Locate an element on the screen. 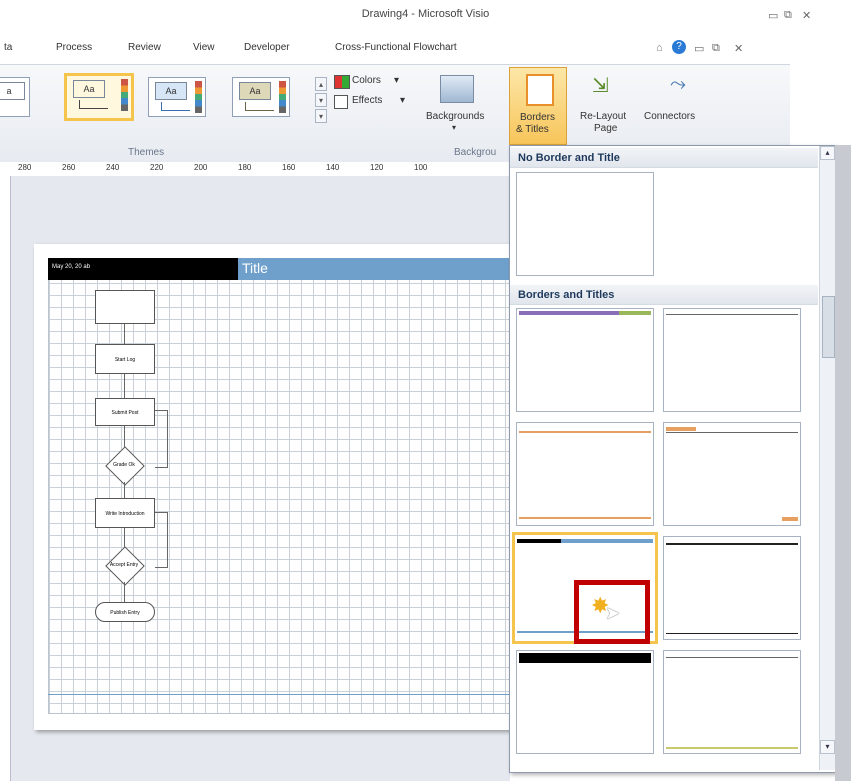 Image resolution: width=851 pixels, height=781 pixels. flowchart-decision: Accept Entry is located at coordinates (124, 566).